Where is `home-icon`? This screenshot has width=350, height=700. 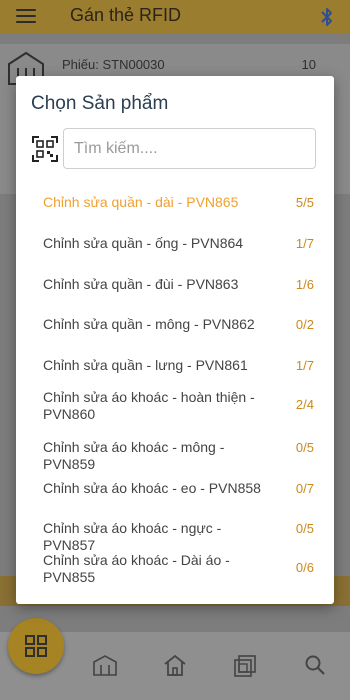 home-icon is located at coordinates (175, 665).